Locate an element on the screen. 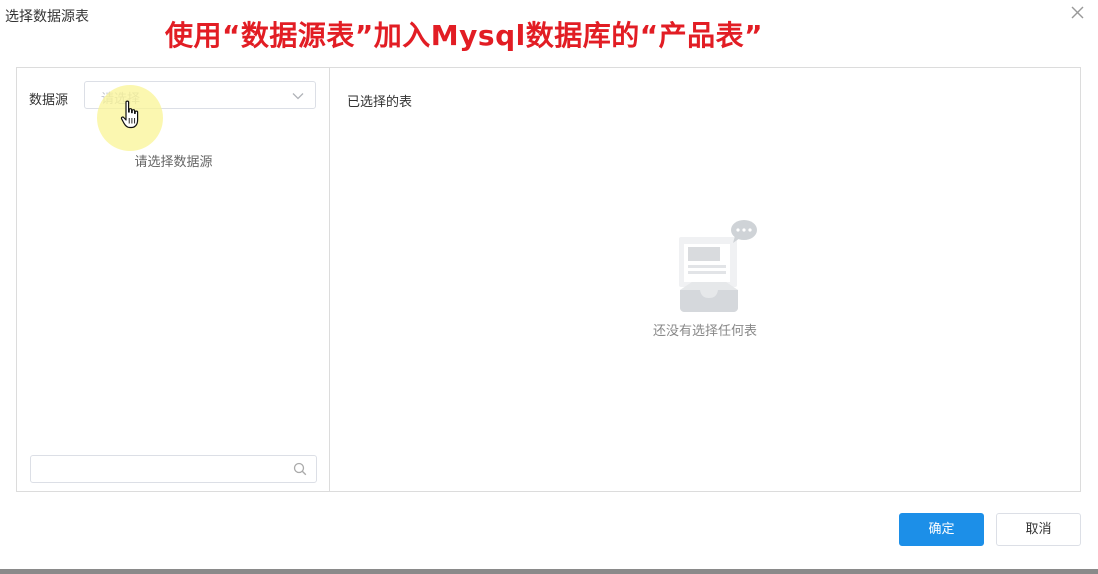 This screenshot has width=1098, height=574. close-button is located at coordinates (1078, 13).